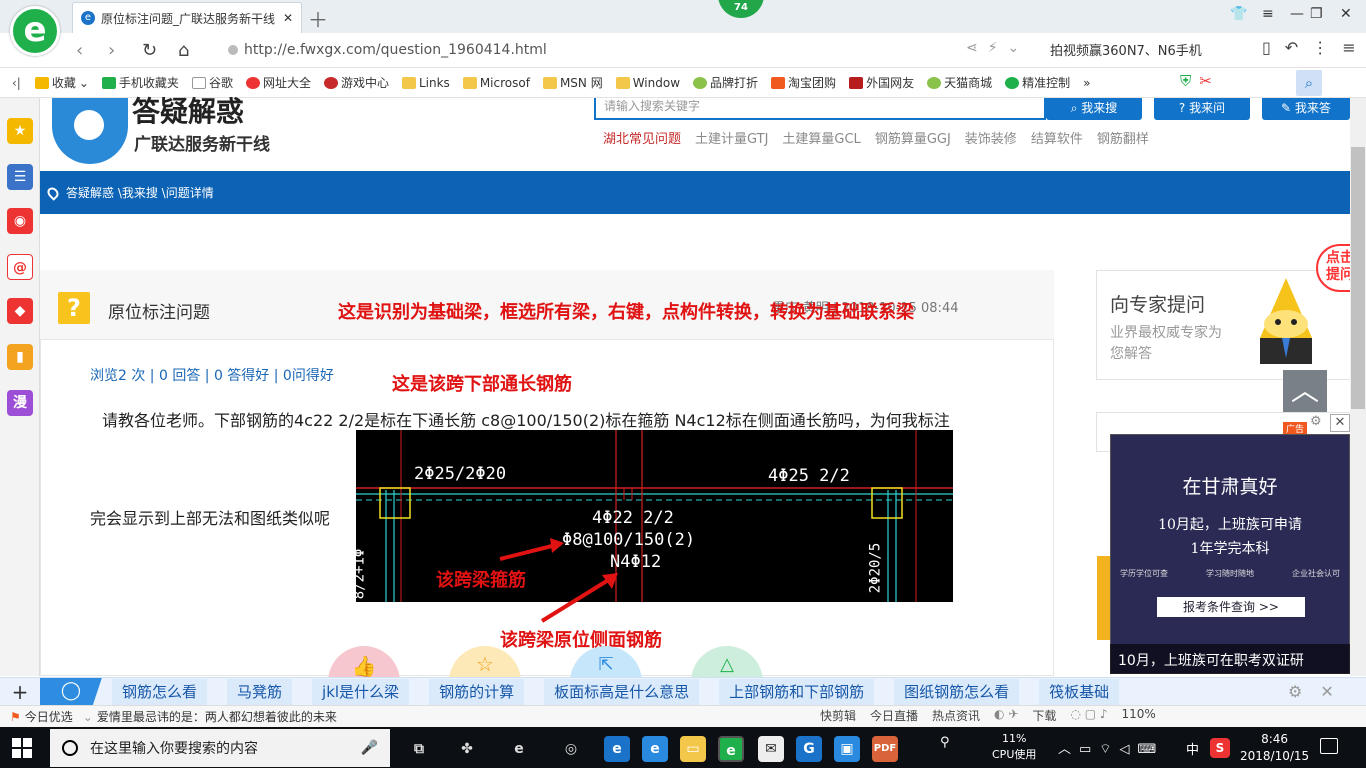 The width and height of the screenshot is (1366, 768). What do you see at coordinates (140, 82) in the screenshot?
I see `bookmark-item: 手机收藏夹` at bounding box center [140, 82].